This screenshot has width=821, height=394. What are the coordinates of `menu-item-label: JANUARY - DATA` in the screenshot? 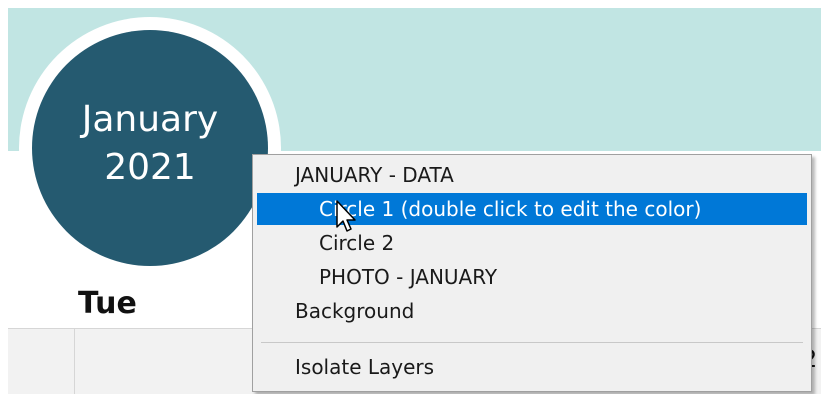 It's located at (374, 175).